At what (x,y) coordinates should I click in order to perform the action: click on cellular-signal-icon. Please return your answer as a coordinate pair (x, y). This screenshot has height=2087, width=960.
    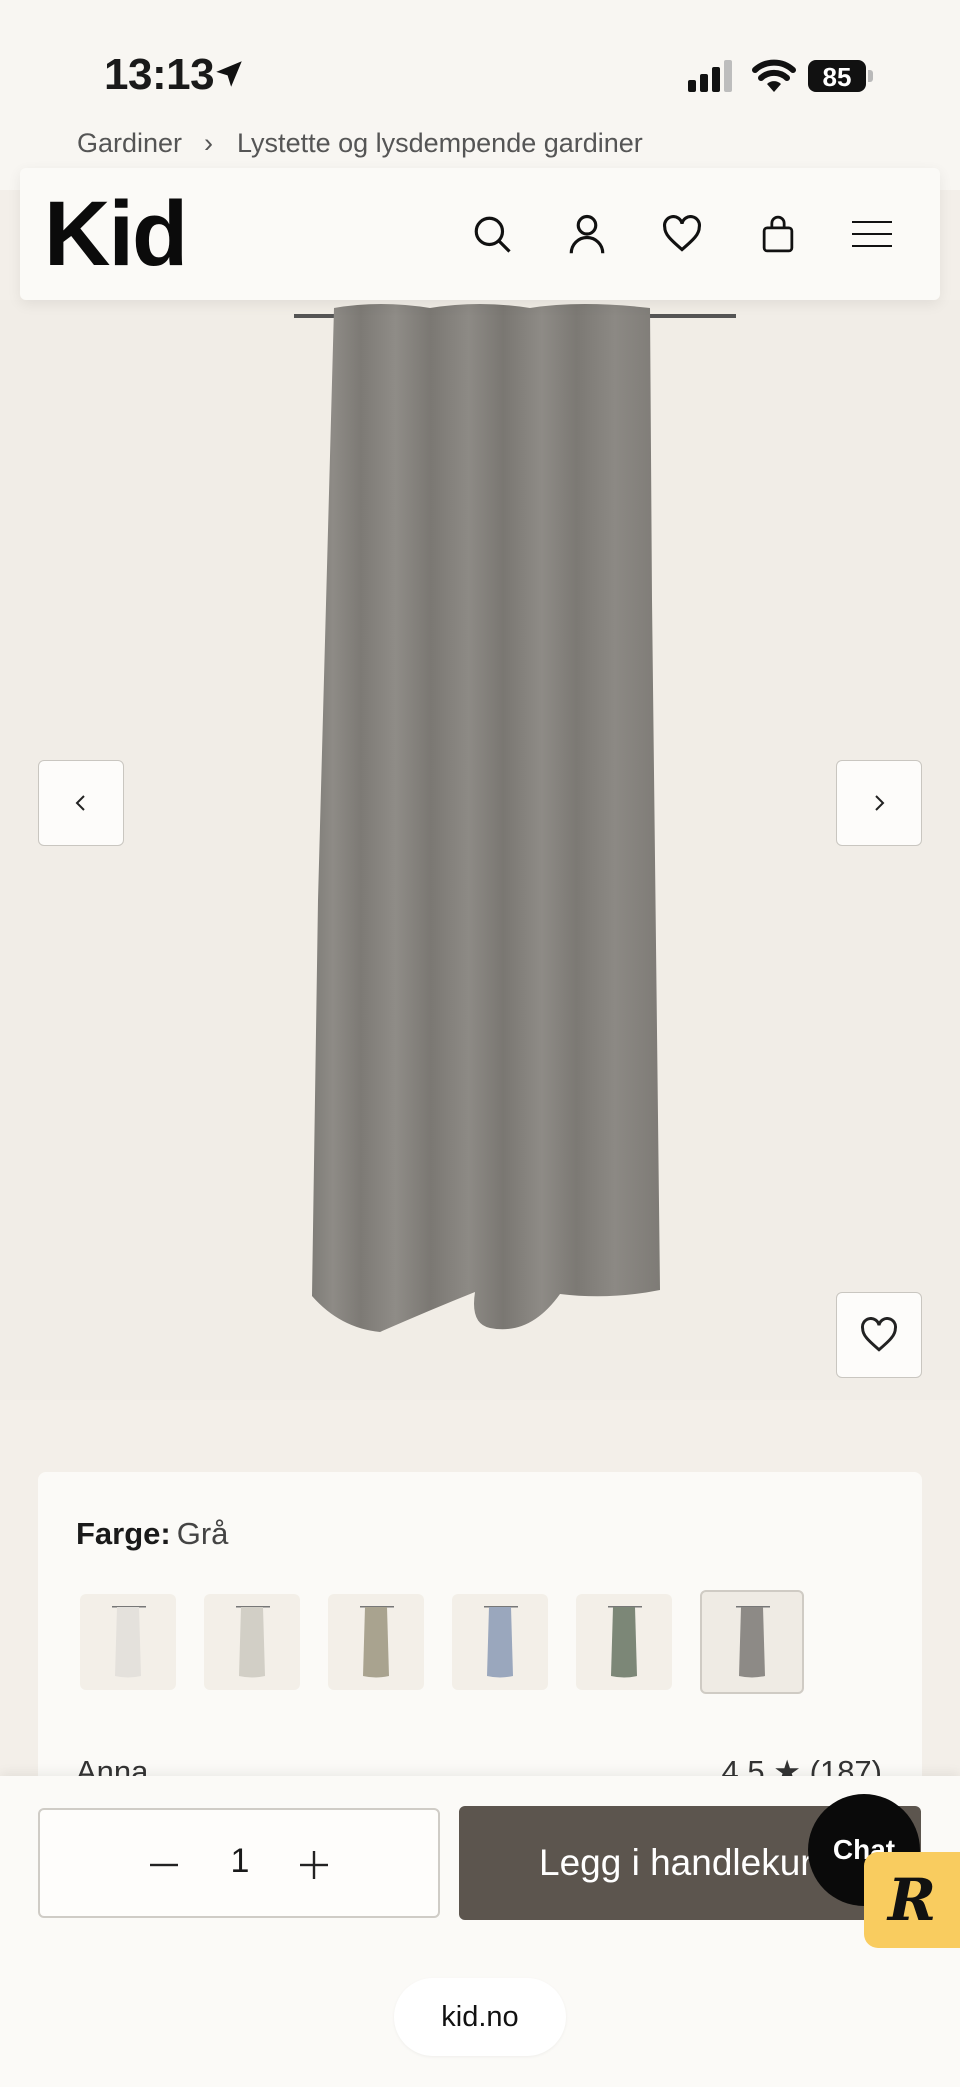
    Looking at the image, I should click on (710, 76).